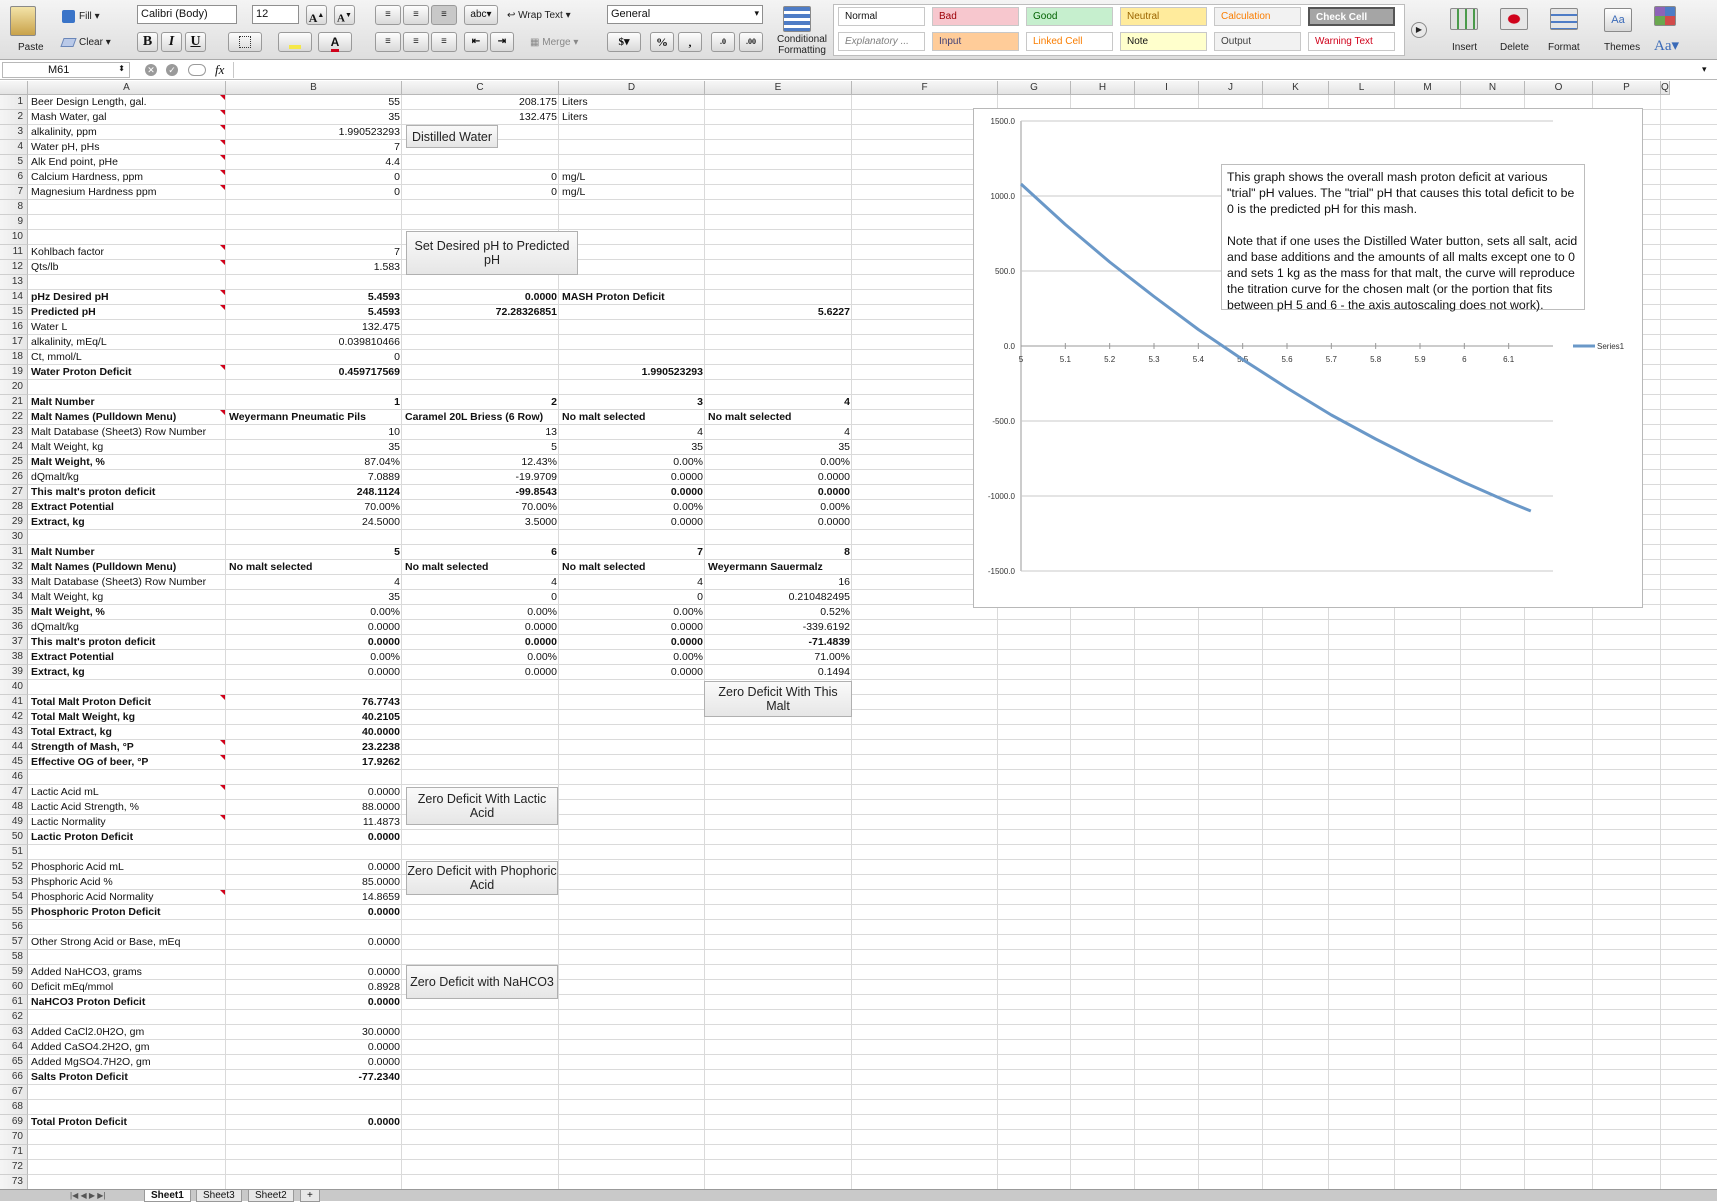  What do you see at coordinates (975, 41) in the screenshot?
I see `style-input: Input` at bounding box center [975, 41].